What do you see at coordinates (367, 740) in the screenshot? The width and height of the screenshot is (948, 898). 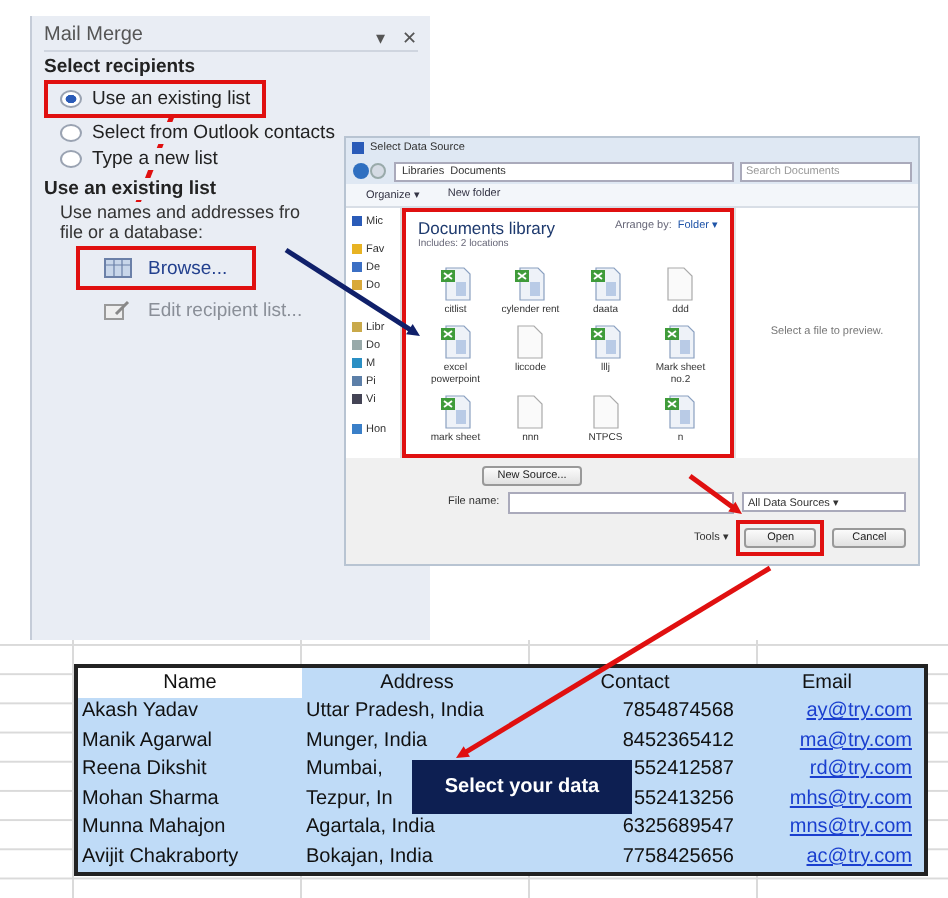 I see `table-cell: Munger, India` at bounding box center [367, 740].